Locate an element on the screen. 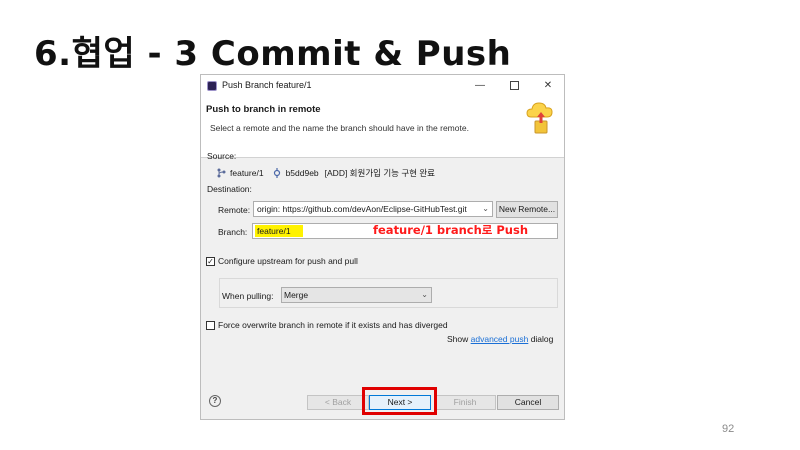 This screenshot has height=450, width=800. advanced-push-row: Show advanced push dialog is located at coordinates (500, 339).